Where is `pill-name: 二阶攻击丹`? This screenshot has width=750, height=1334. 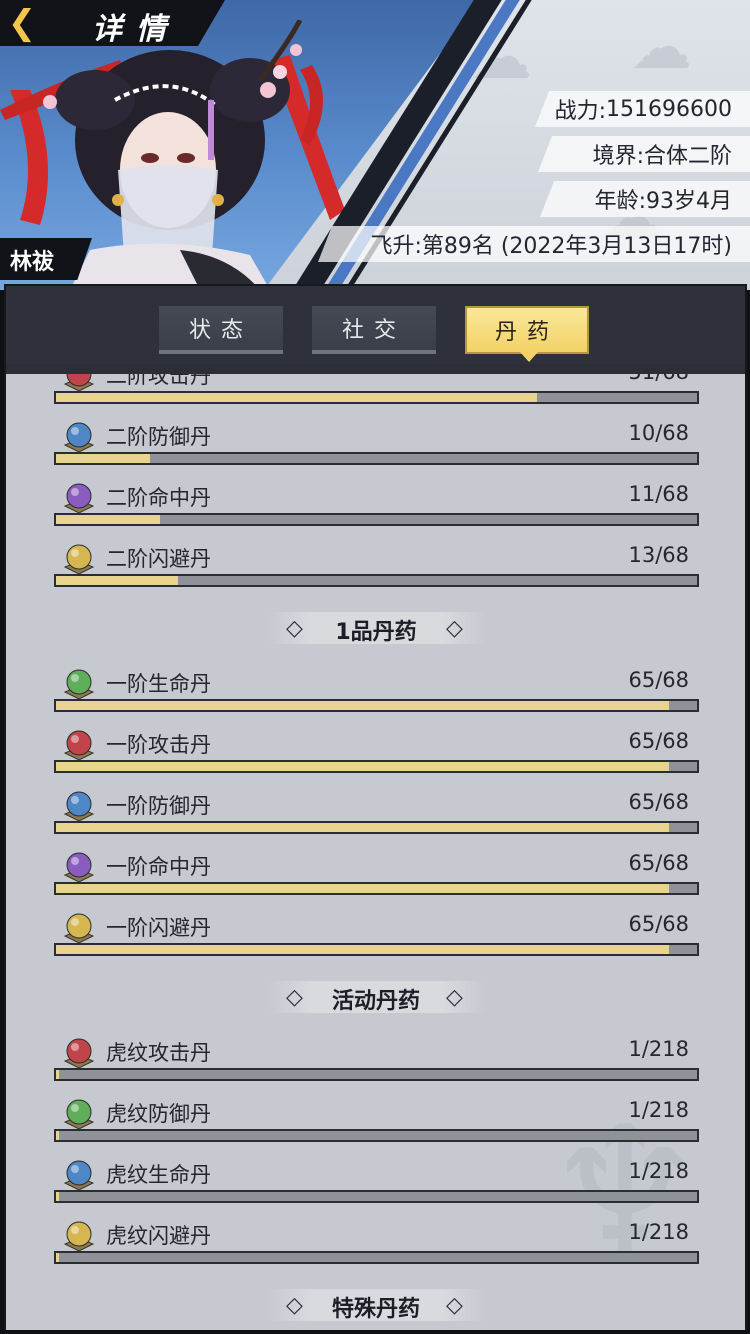
pill-name: 二阶攻击丹 is located at coordinates (158, 376).